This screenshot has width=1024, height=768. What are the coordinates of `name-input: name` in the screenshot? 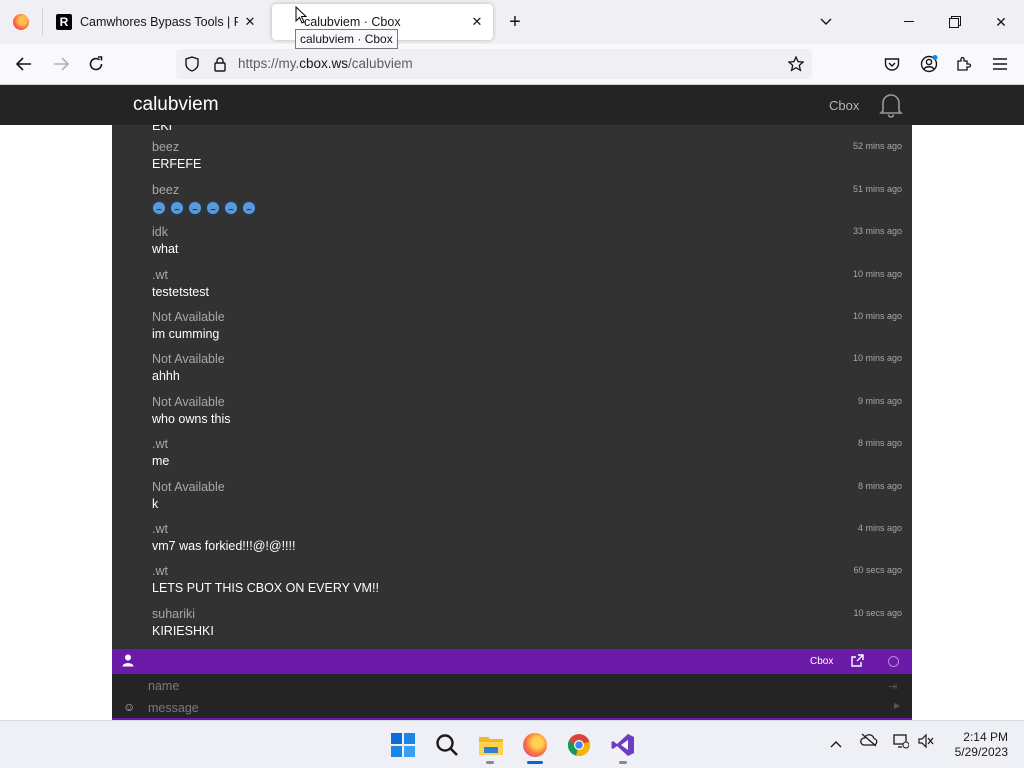 It's located at (163, 686).